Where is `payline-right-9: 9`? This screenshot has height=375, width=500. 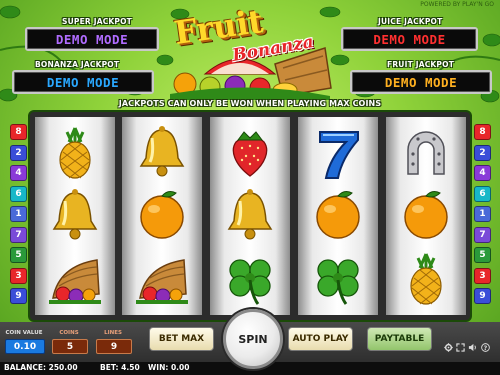
payline-right-9: 9 is located at coordinates (482, 296).